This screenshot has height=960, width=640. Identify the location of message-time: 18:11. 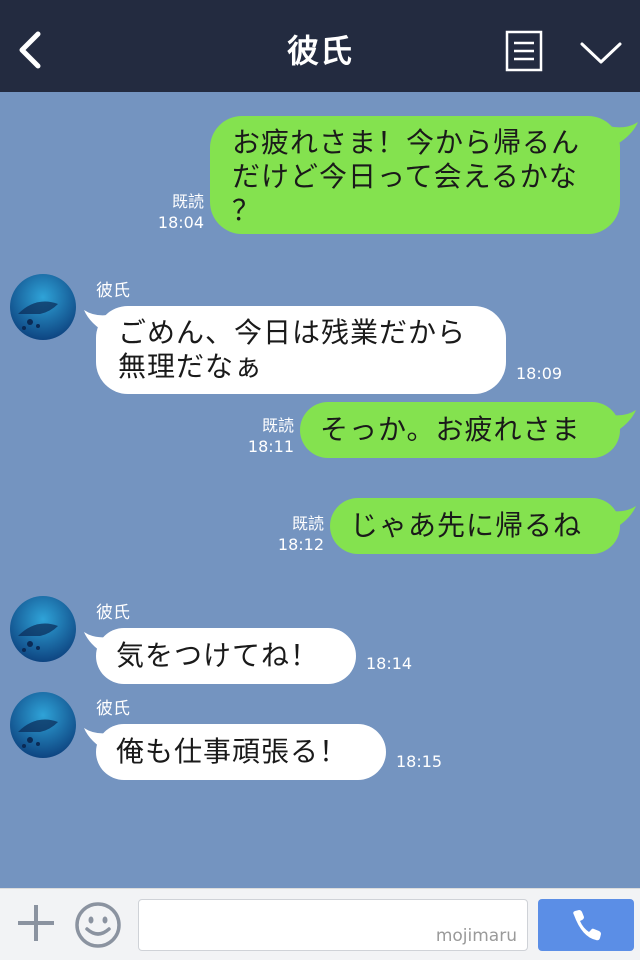
(270, 446).